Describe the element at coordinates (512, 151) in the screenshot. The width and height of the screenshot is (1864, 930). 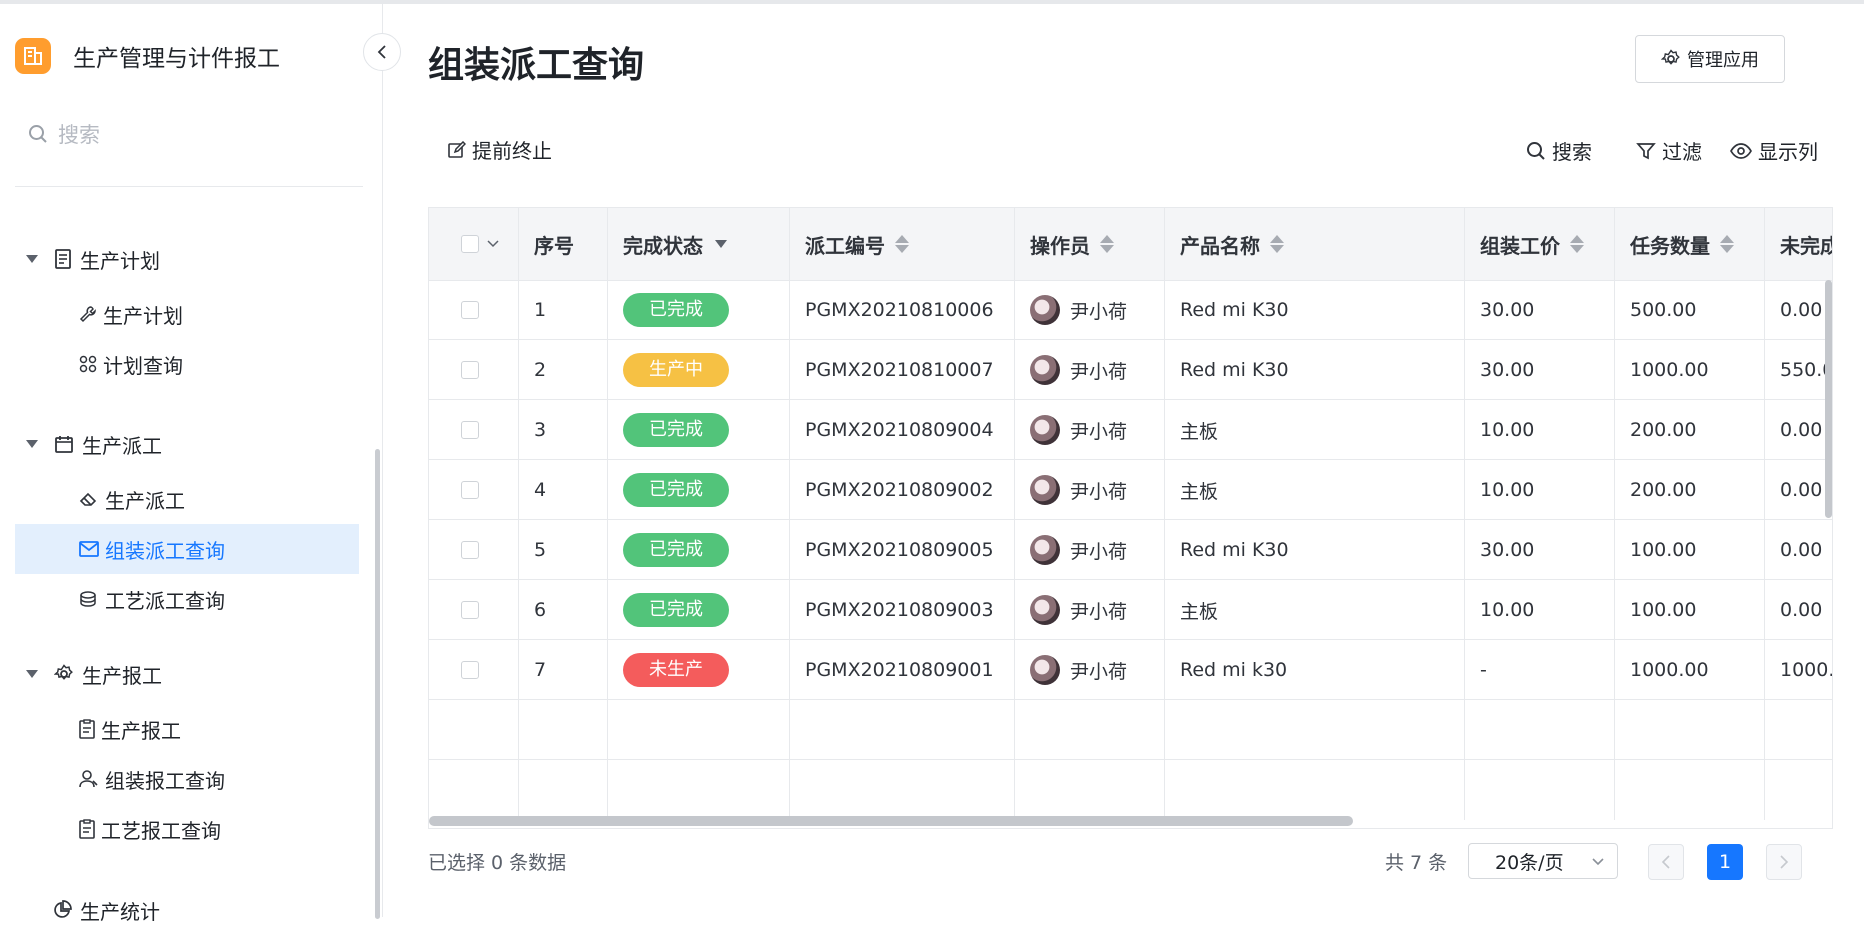
I see `terminate-early-label: 提前终止` at that location.